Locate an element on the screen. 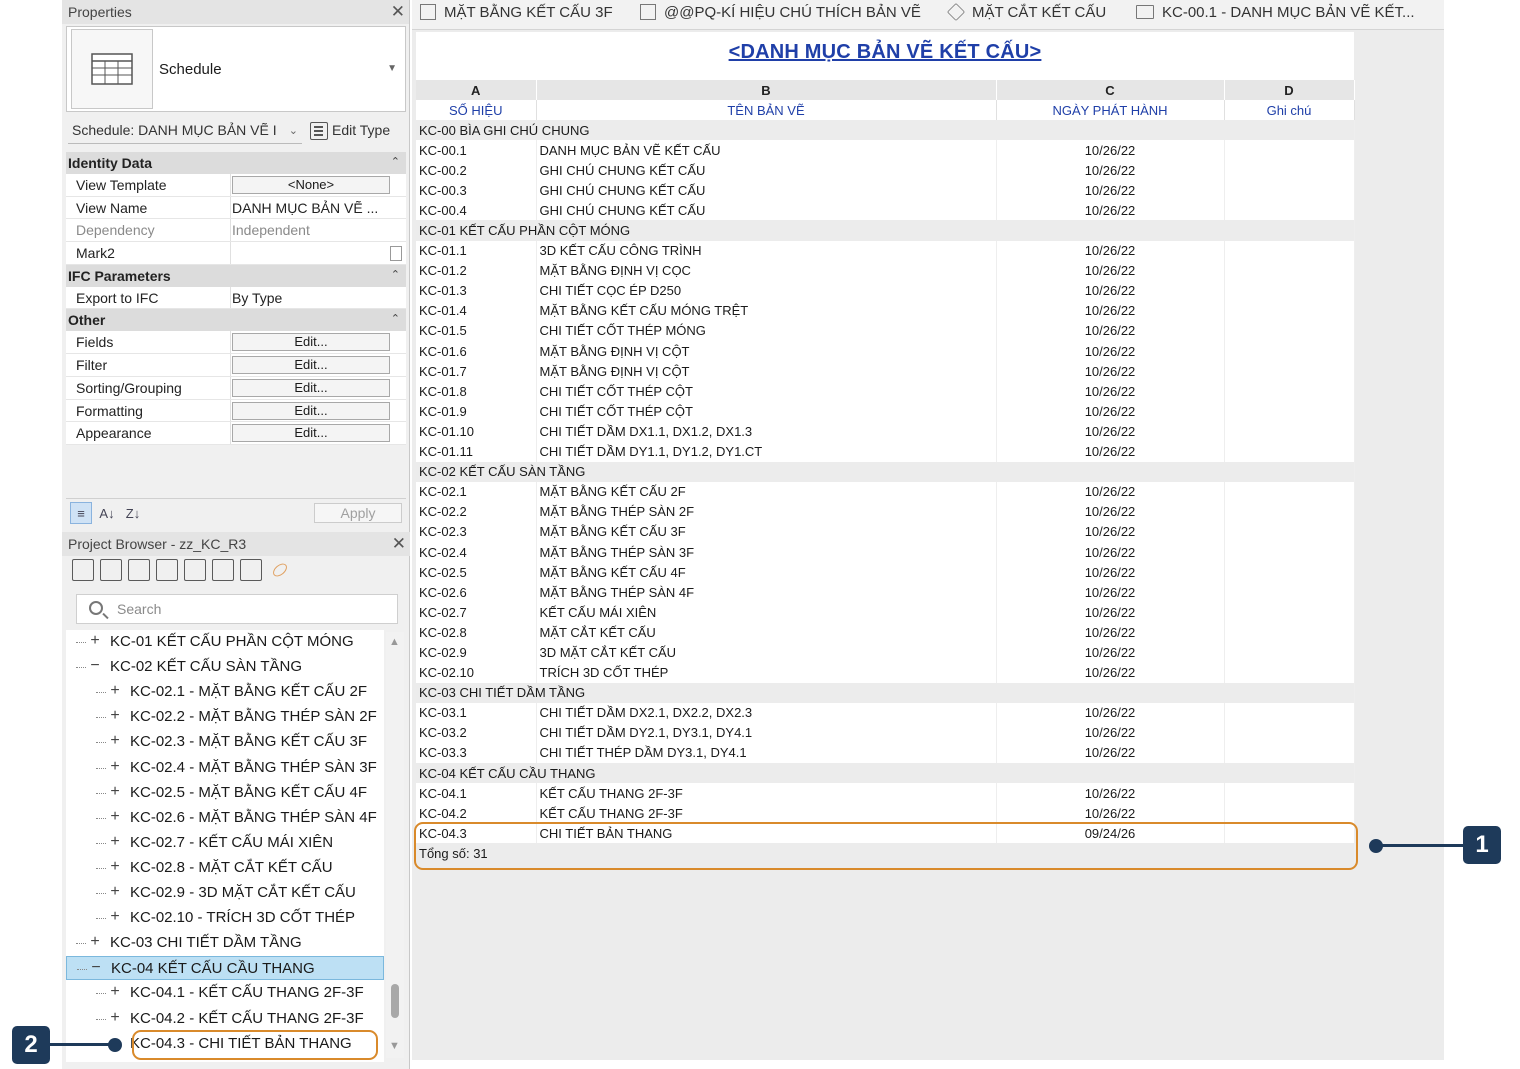 The width and height of the screenshot is (1520, 1069). collapse-icon: ⌃ is located at coordinates (395, 161).